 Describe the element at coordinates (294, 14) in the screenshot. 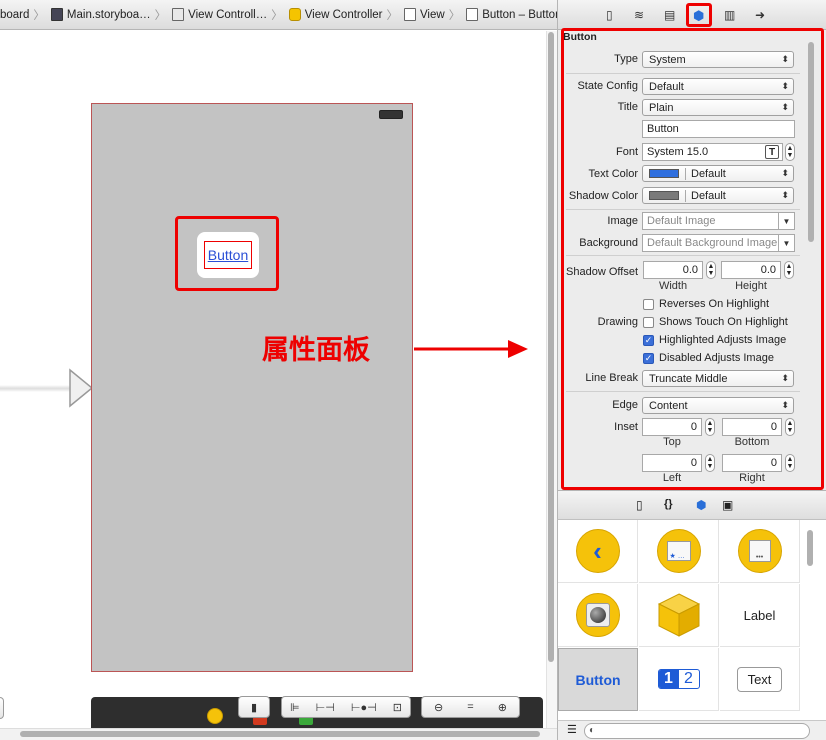

I see `view-controller-icon` at that location.